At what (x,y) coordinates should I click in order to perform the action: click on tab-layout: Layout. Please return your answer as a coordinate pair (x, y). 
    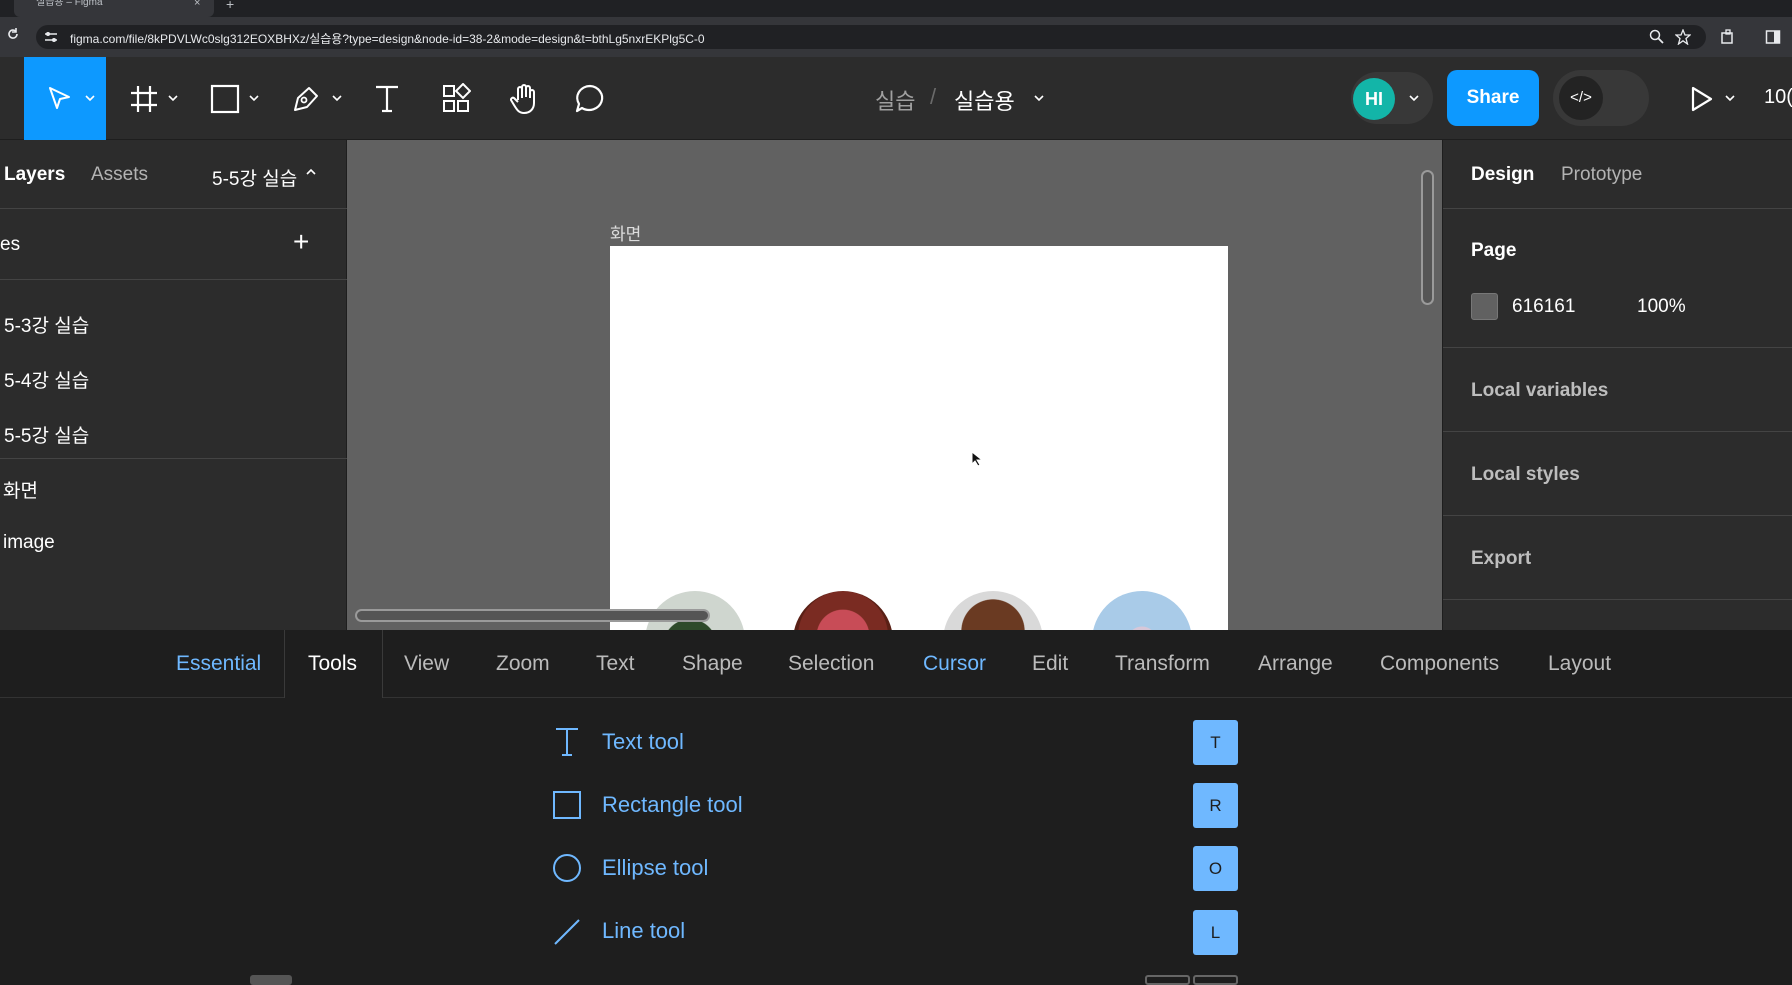
    Looking at the image, I should click on (1579, 664).